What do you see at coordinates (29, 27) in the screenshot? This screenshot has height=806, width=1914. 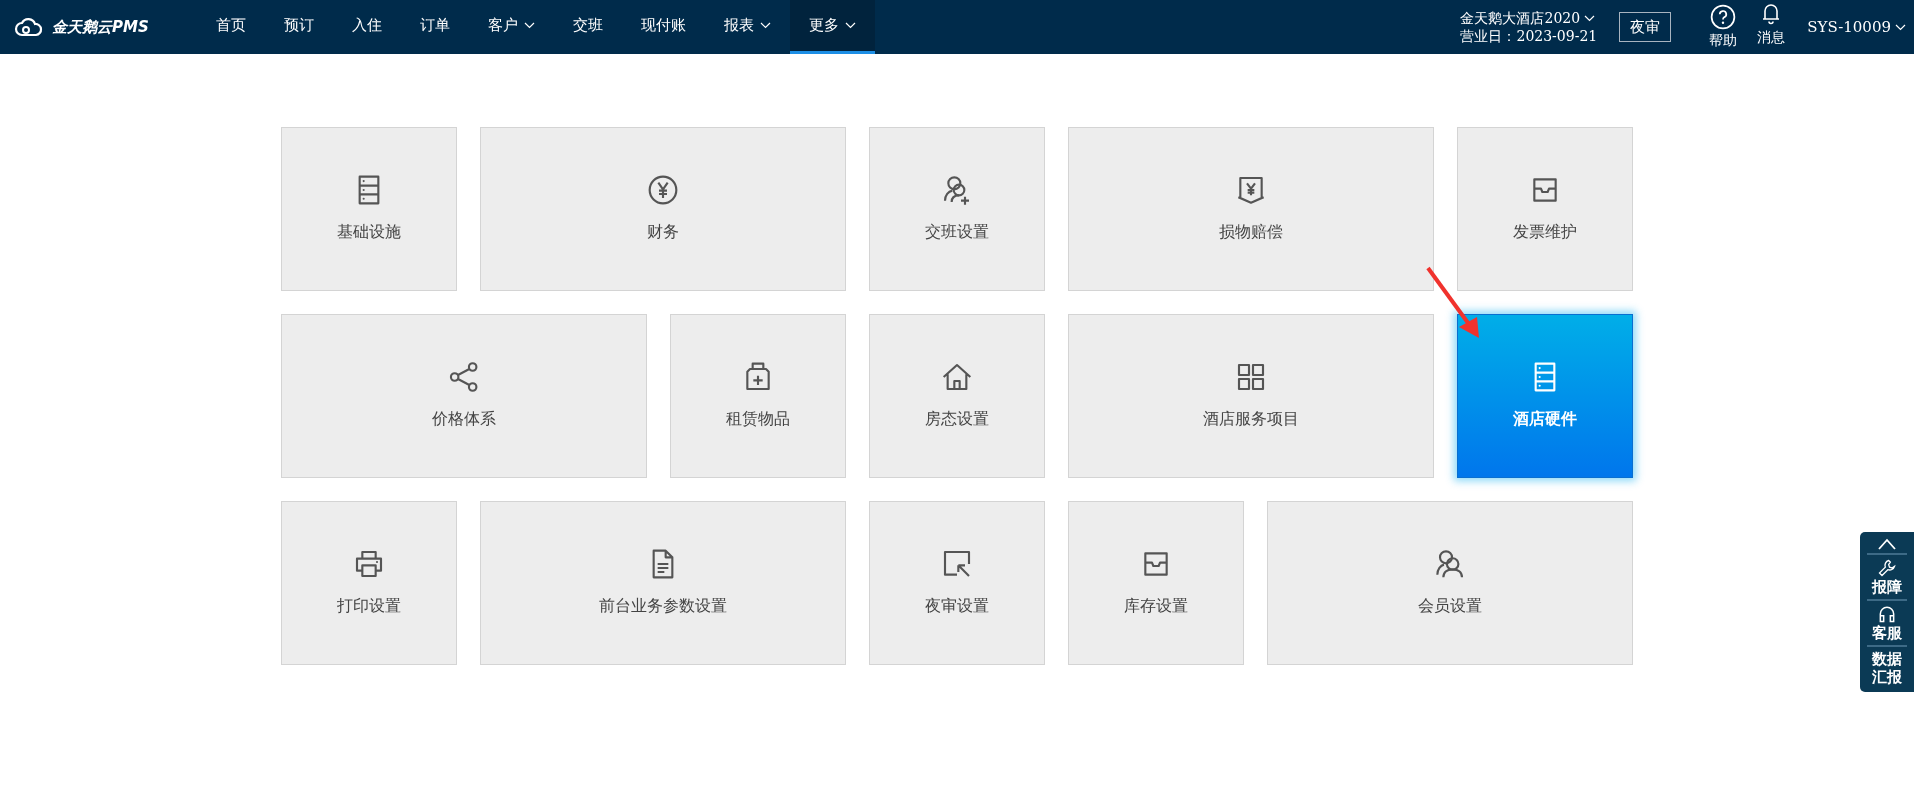 I see `cloud-logo-icon` at bounding box center [29, 27].